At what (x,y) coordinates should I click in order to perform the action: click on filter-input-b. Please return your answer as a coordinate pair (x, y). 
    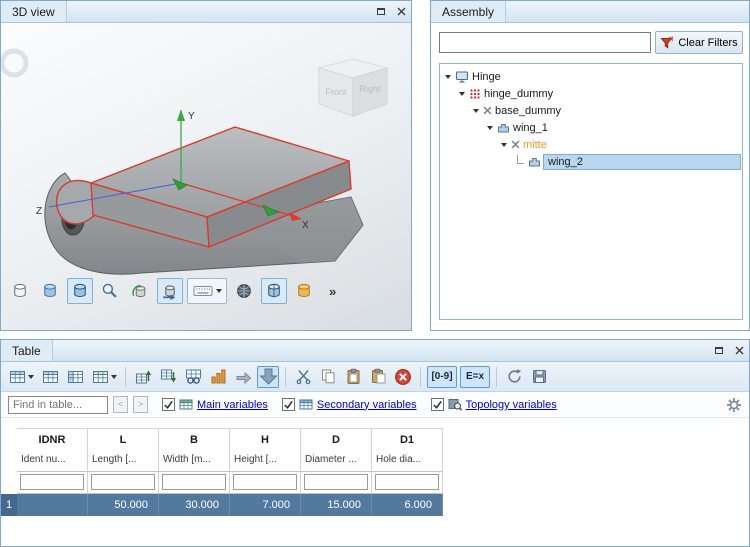
    Looking at the image, I should click on (194, 482).